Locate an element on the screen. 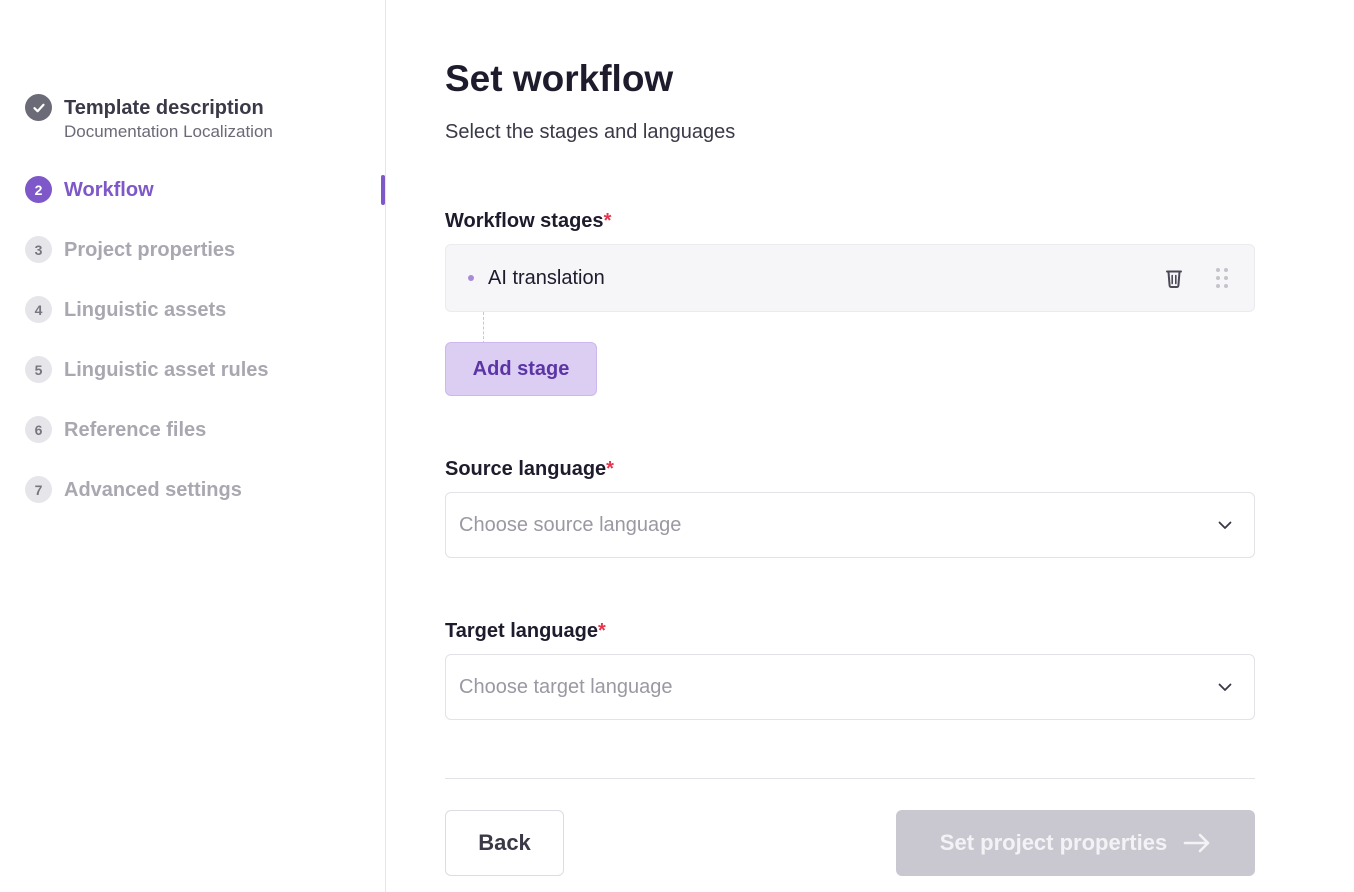  step-linguistic-asset-rules: 5 Linguistic asset rules is located at coordinates (147, 369).